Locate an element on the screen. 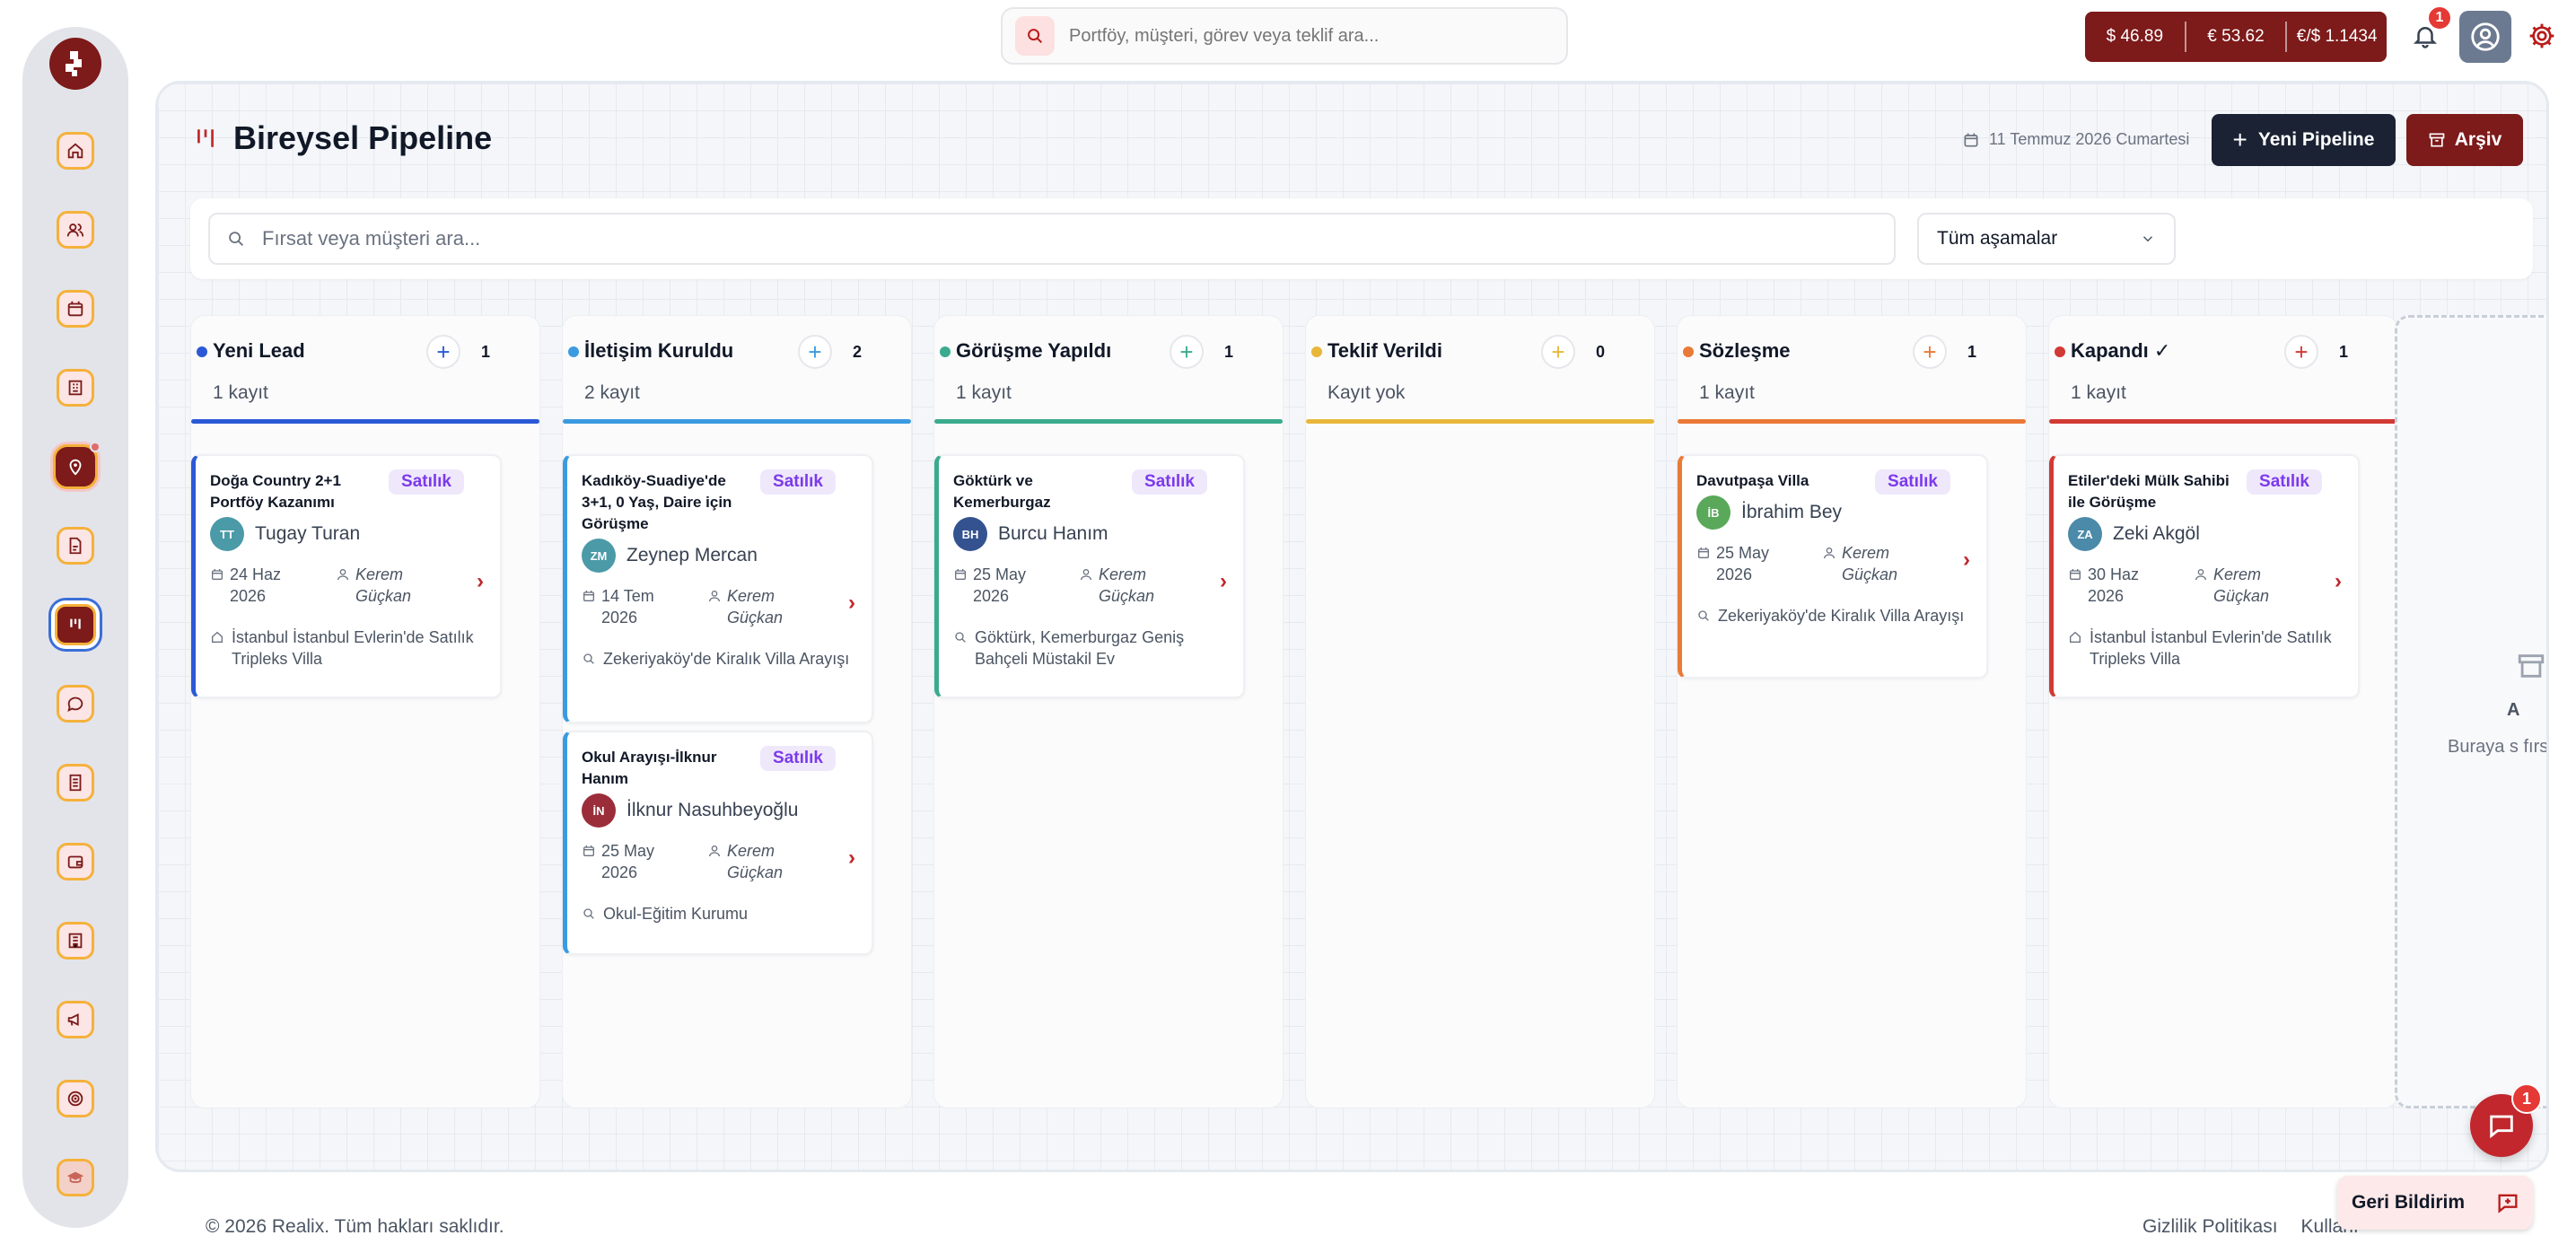 The image size is (2576, 1253). column-count: 1 is located at coordinates (1229, 352).